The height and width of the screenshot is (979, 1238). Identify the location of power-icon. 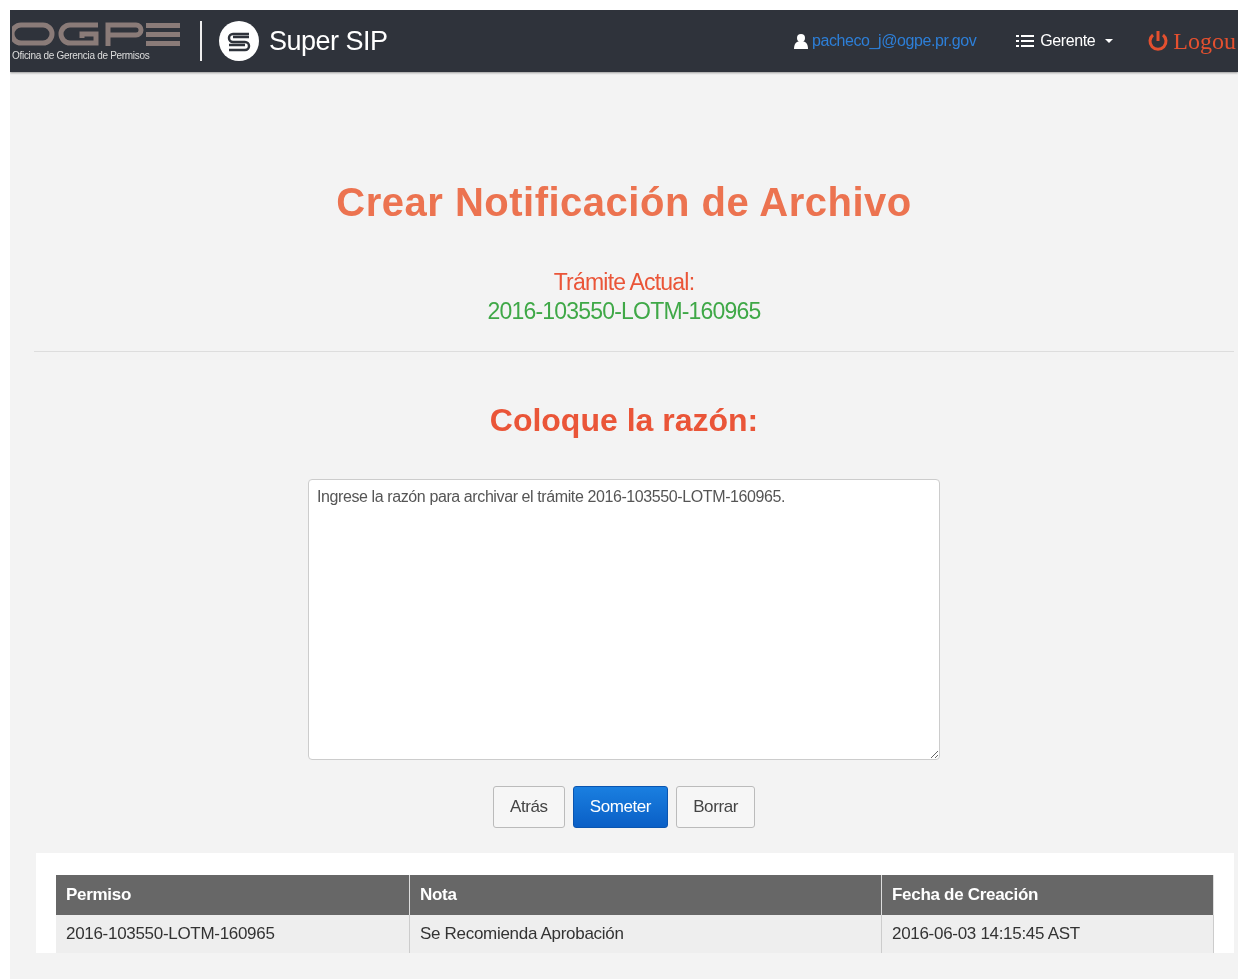
(1158, 41).